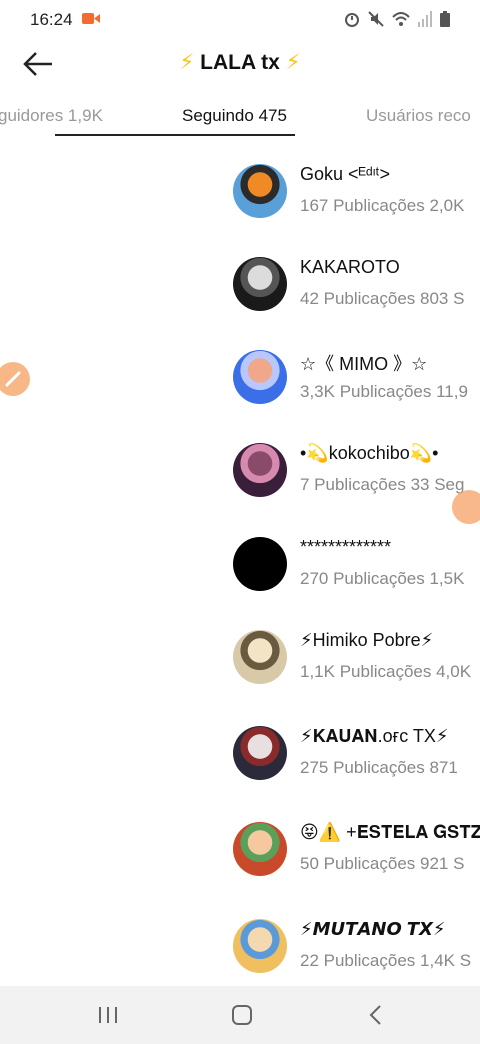 Image resolution: width=480 pixels, height=1044 pixels. I want to click on title-bolt-left: ⚡, so click(187, 62).